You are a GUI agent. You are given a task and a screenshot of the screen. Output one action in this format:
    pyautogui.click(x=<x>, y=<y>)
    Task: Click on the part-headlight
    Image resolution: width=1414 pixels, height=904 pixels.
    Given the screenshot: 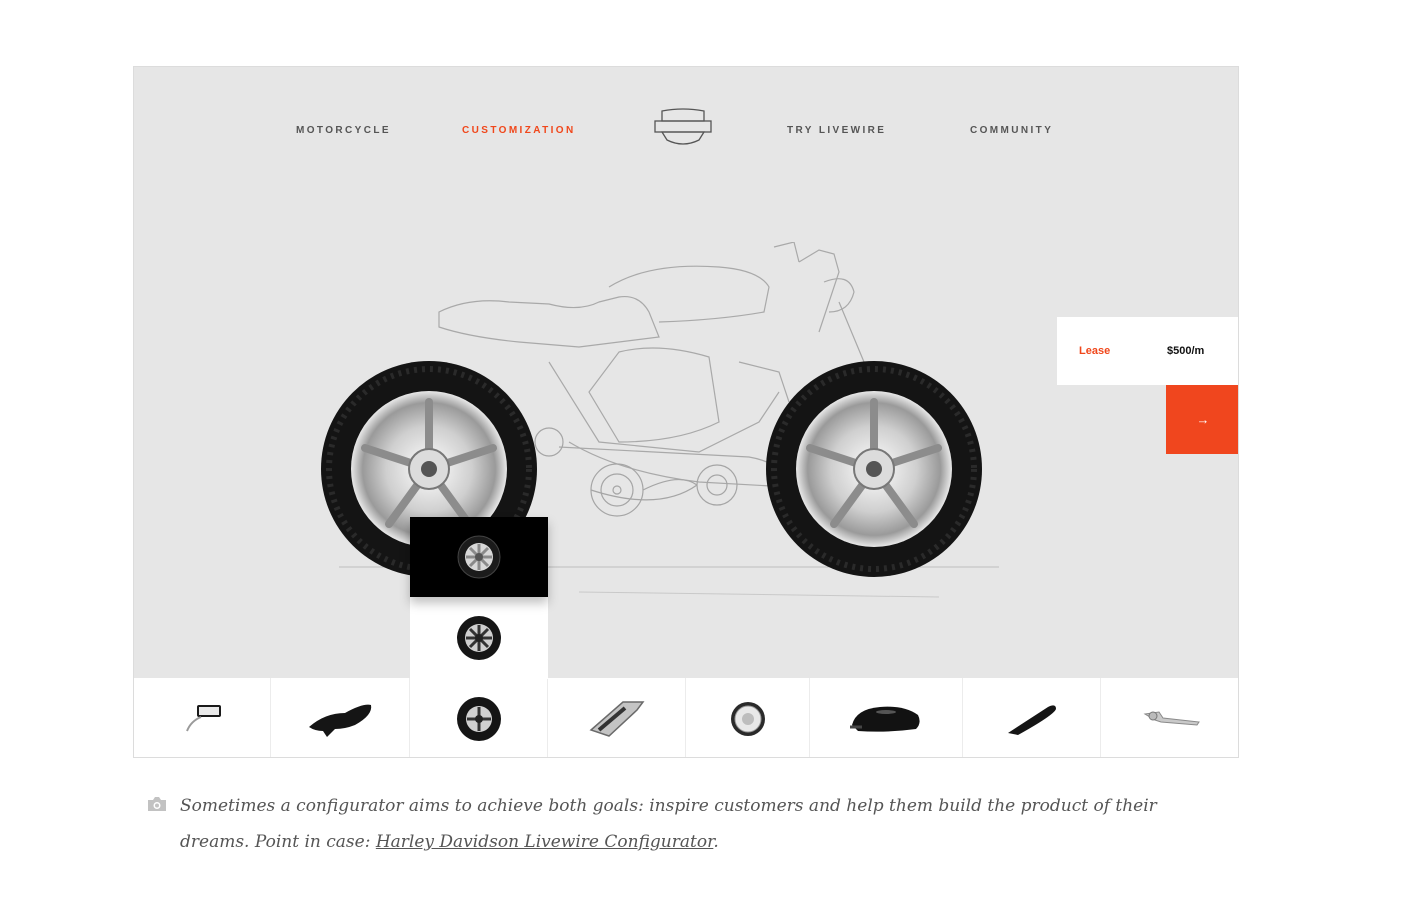 What is the action you would take?
    pyautogui.click(x=748, y=717)
    